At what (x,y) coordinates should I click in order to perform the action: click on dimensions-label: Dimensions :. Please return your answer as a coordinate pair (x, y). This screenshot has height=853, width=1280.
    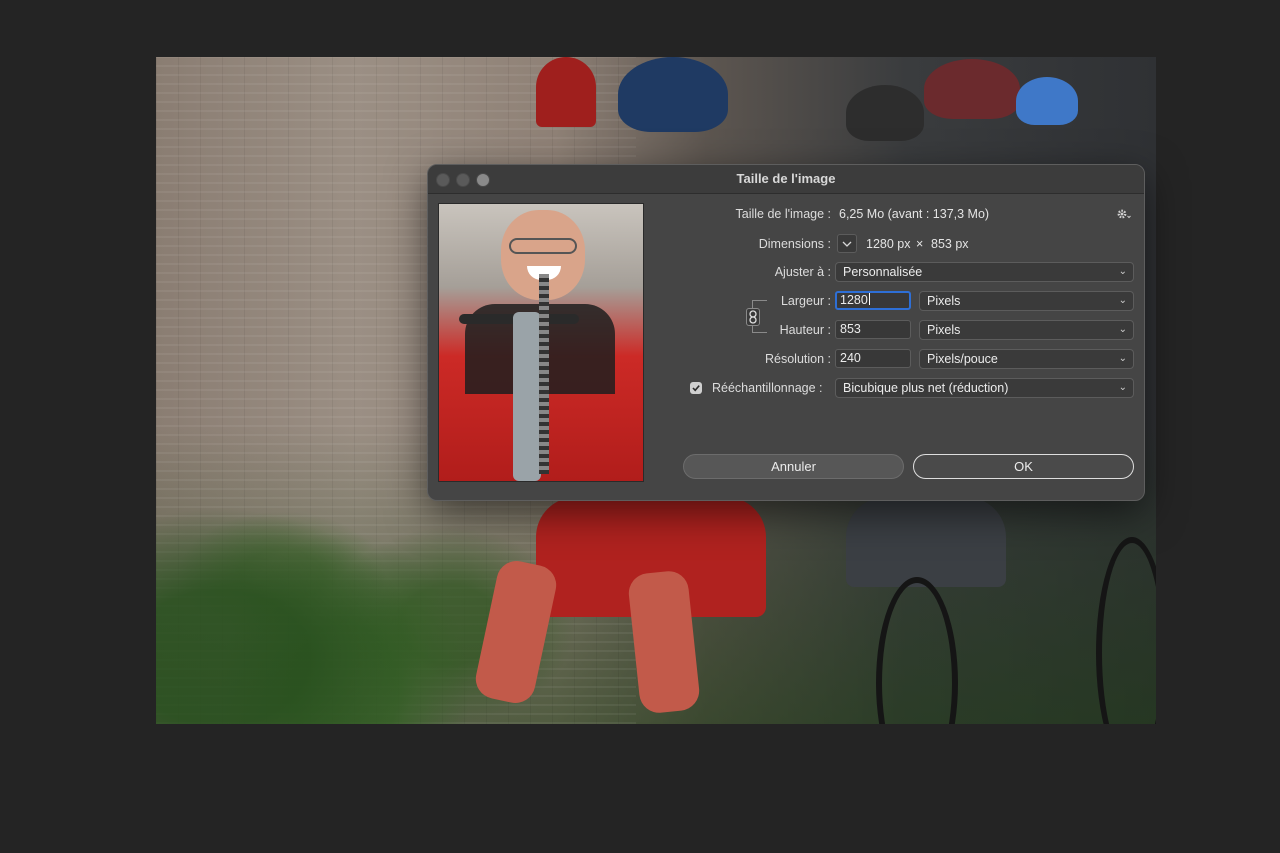
    Looking at the image, I should click on (794, 244).